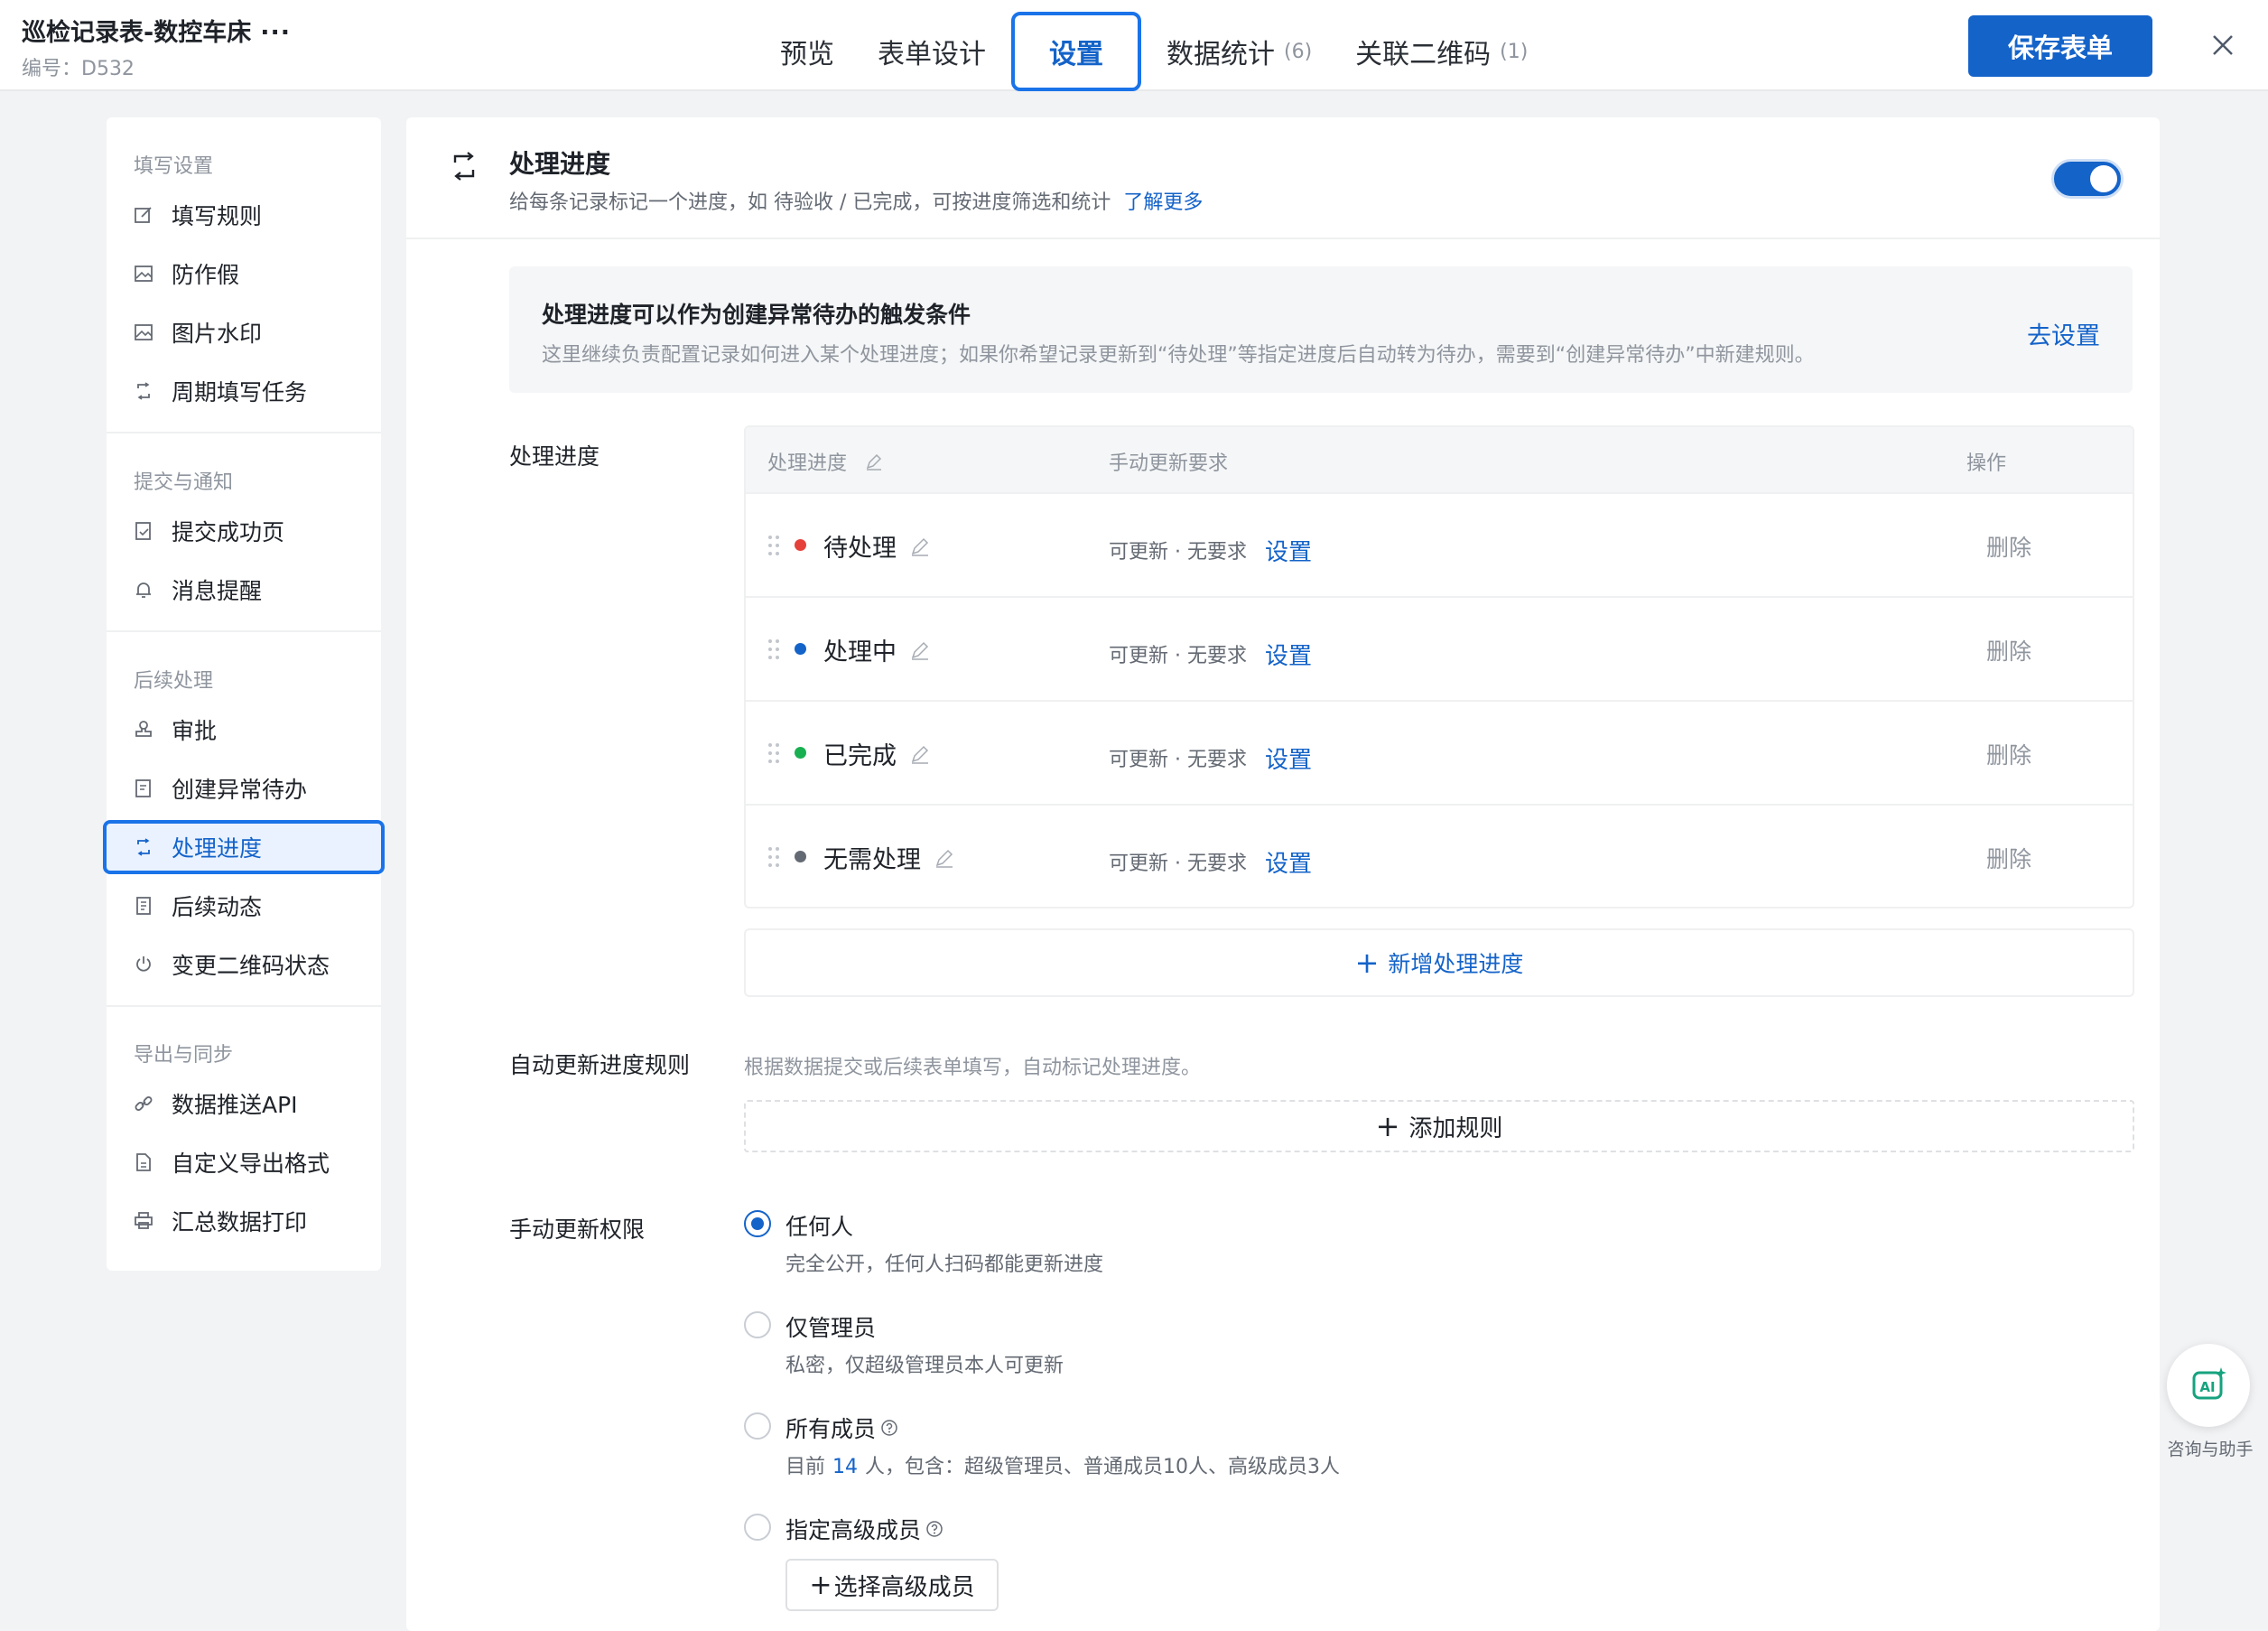 The image size is (2268, 1631). I want to click on group-title: 提交与通知, so click(184, 482).